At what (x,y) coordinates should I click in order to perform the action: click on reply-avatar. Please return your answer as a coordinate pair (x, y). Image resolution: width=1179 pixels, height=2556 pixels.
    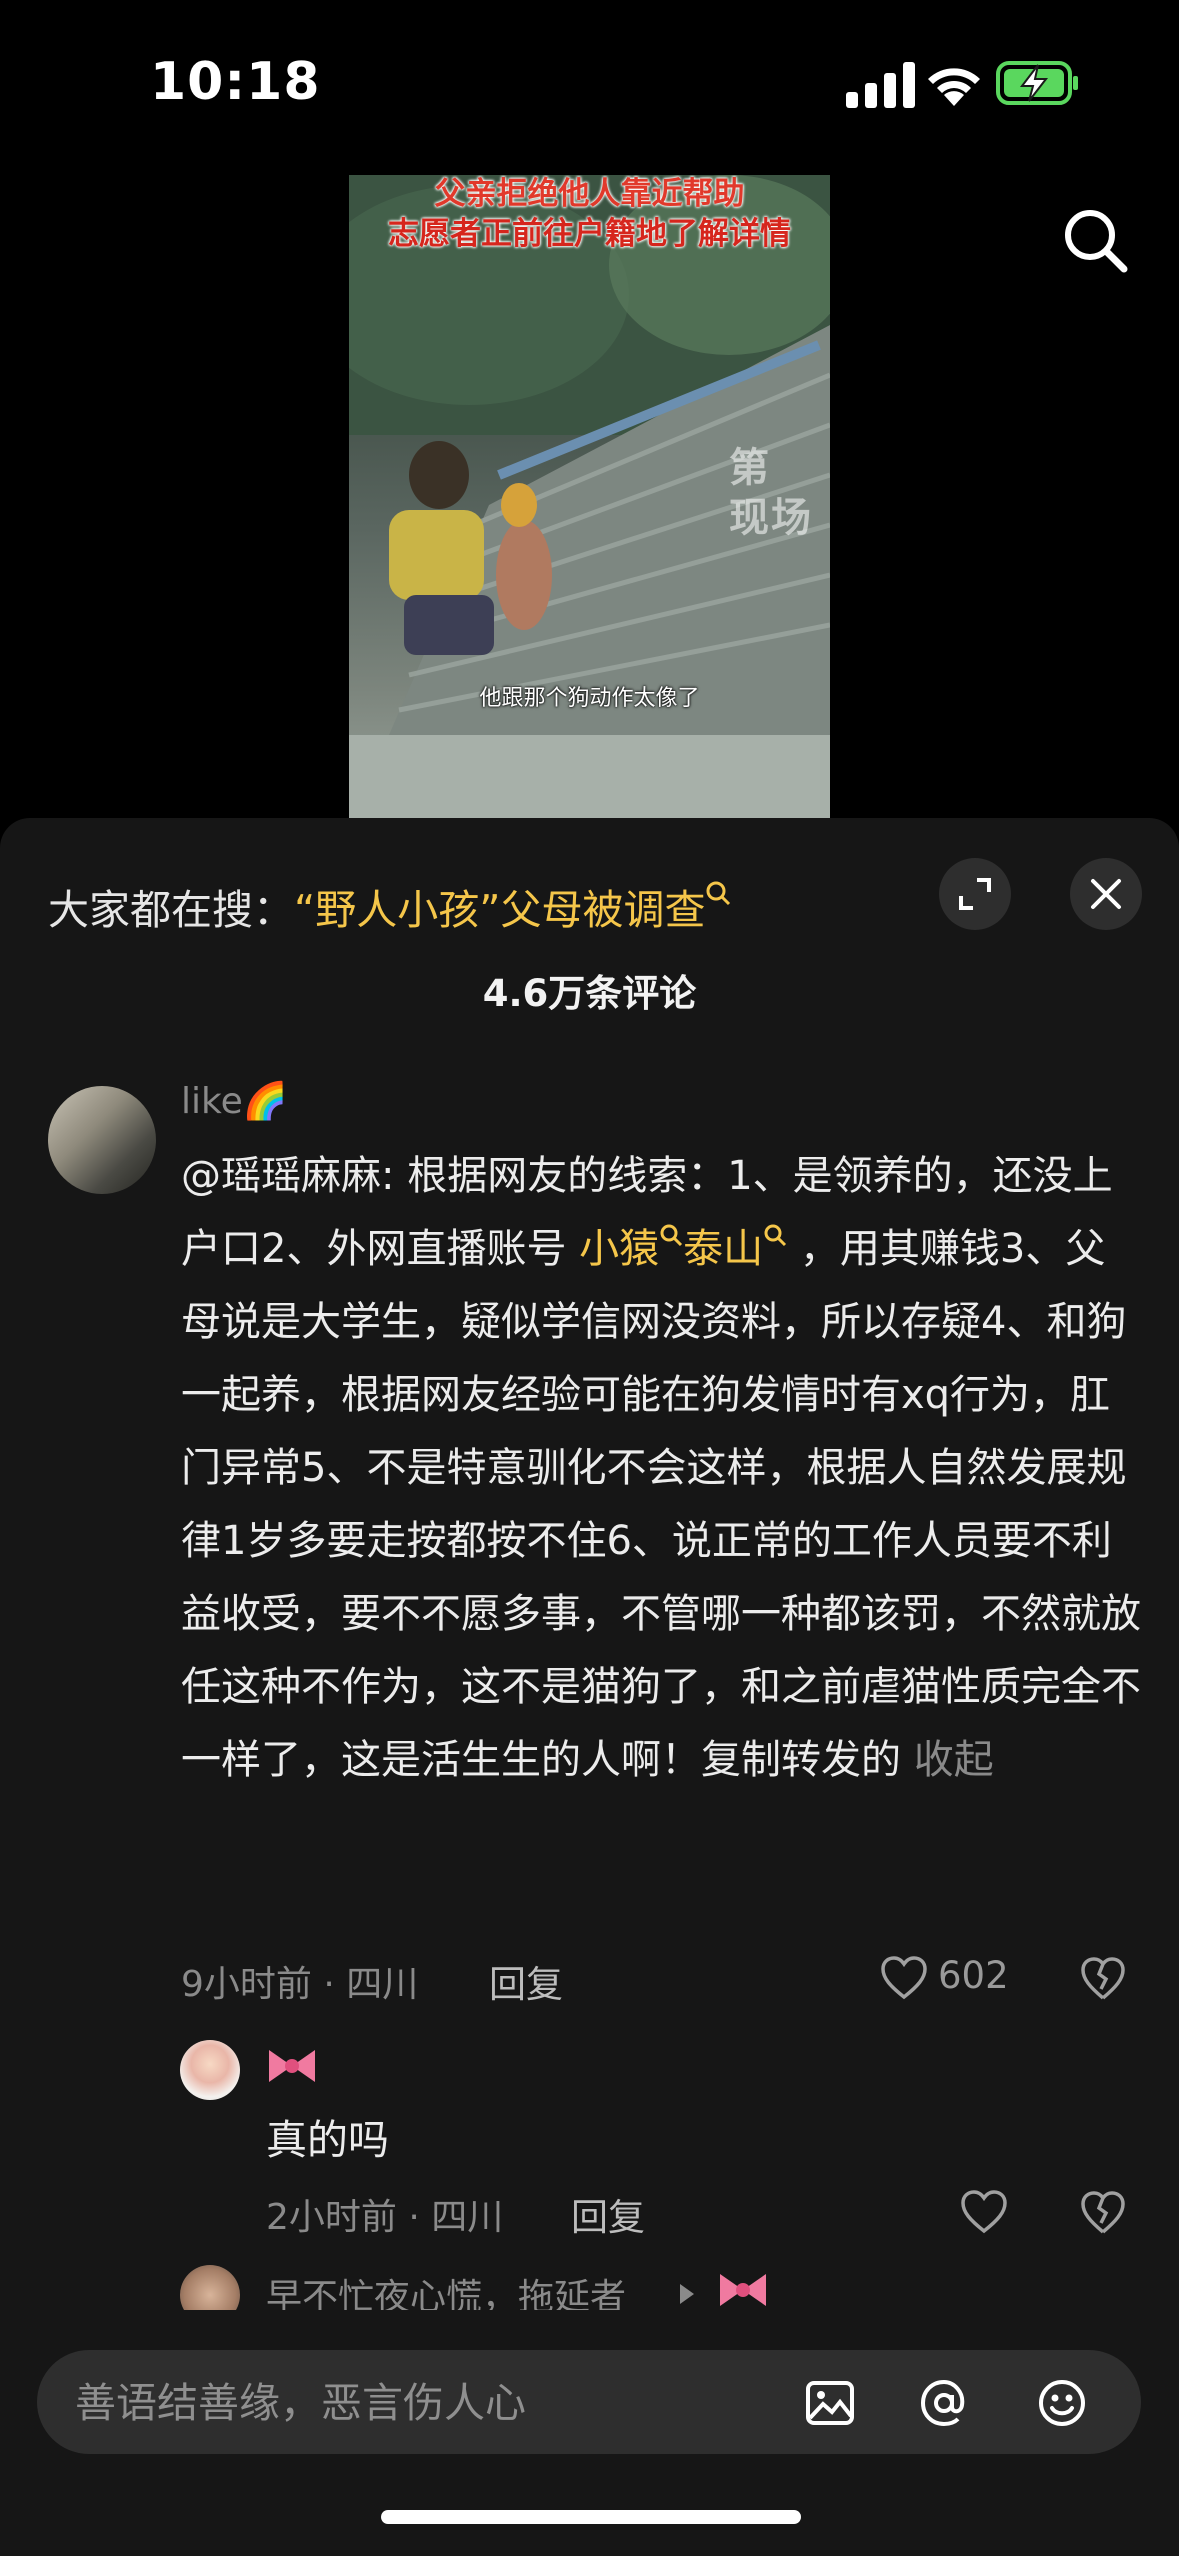
    Looking at the image, I should click on (210, 2070).